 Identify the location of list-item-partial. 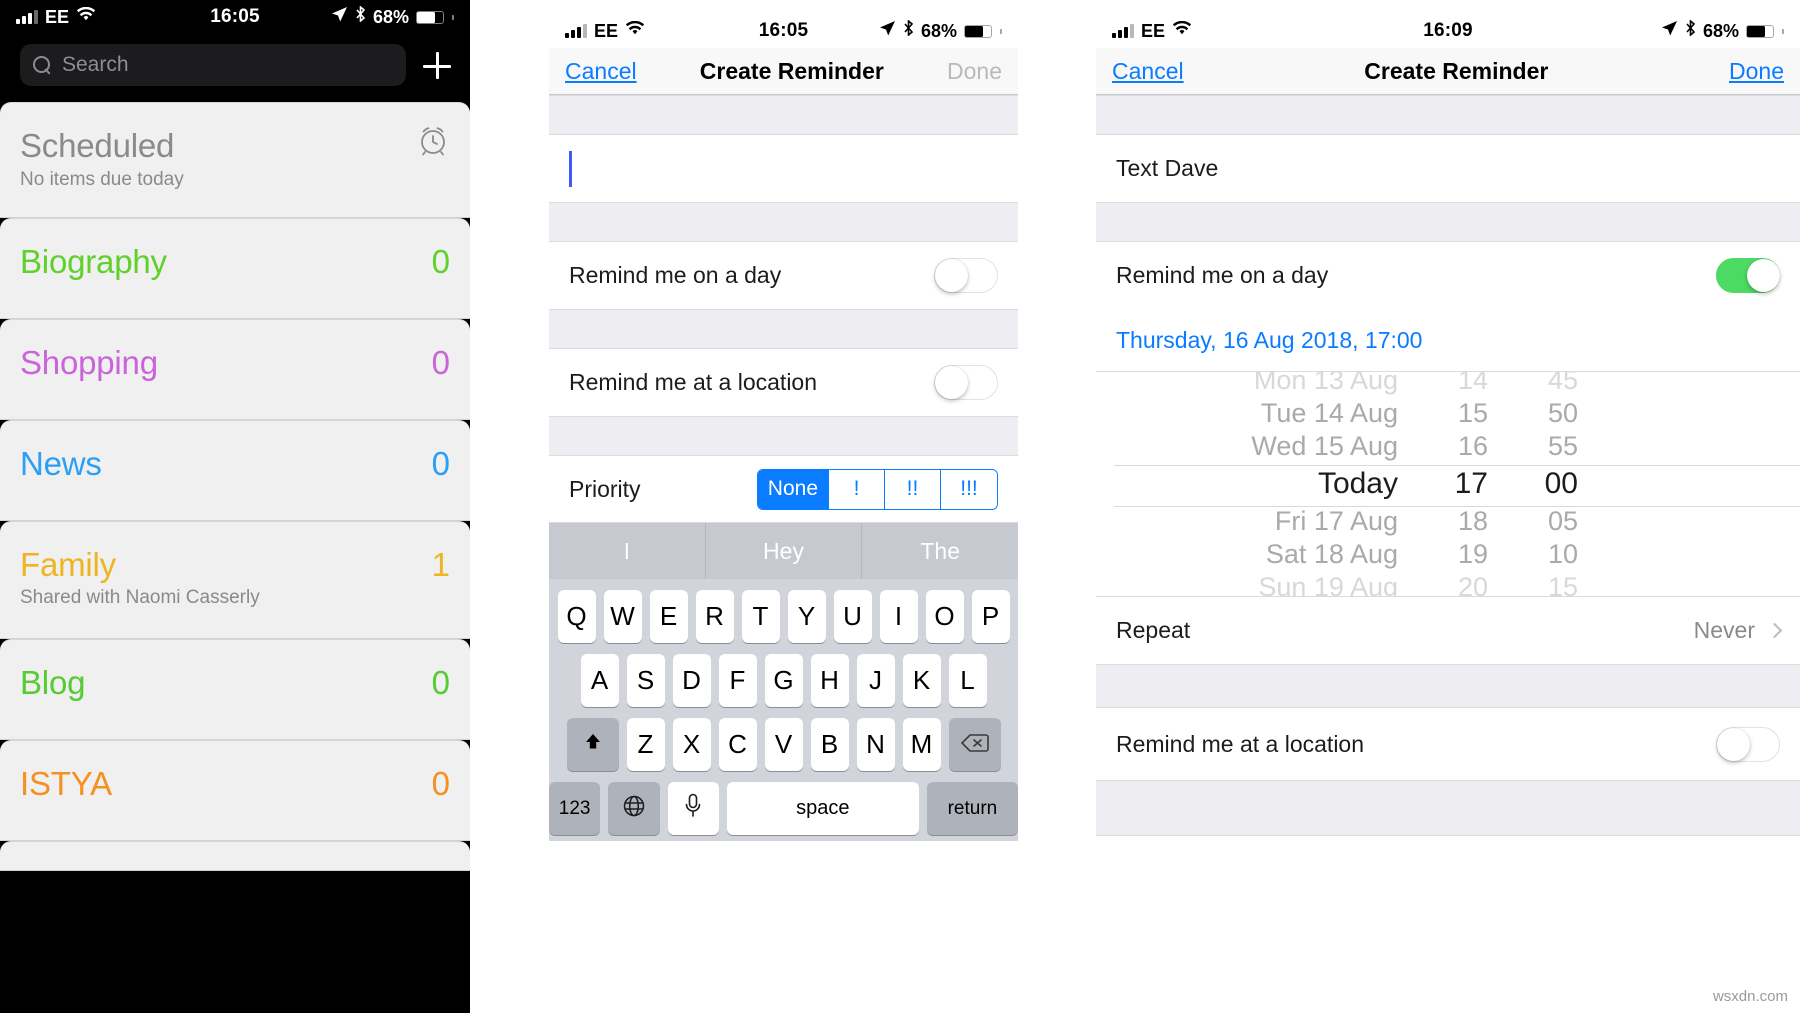
(235, 856).